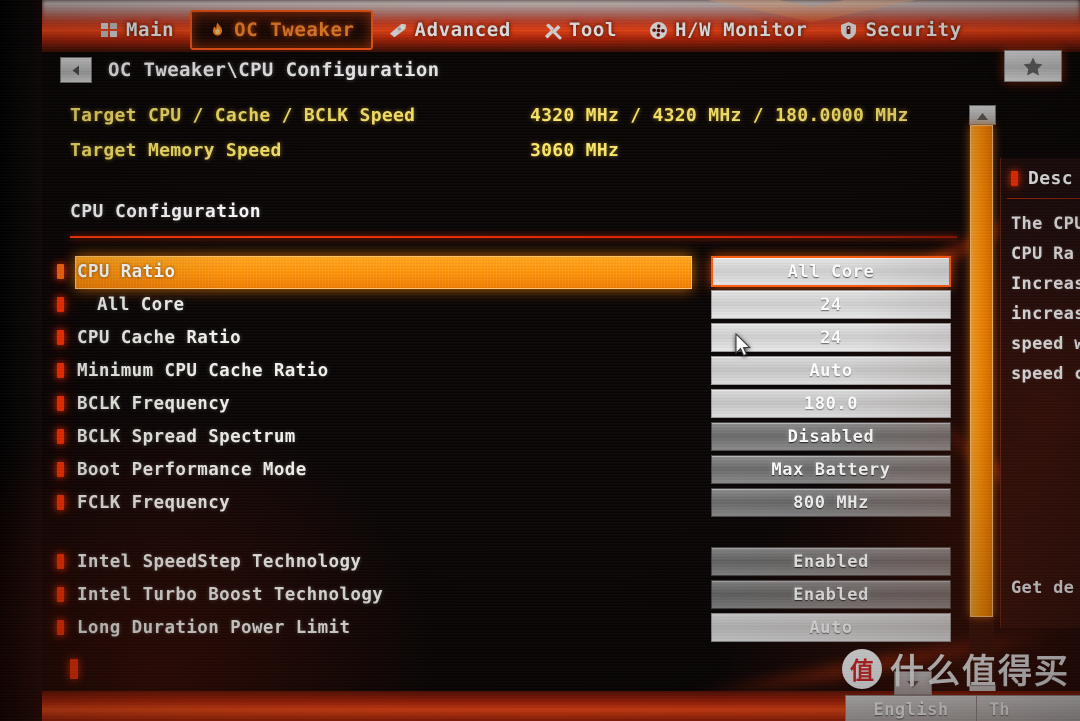  Describe the element at coordinates (1045, 314) in the screenshot. I see `description-line: increas` at that location.